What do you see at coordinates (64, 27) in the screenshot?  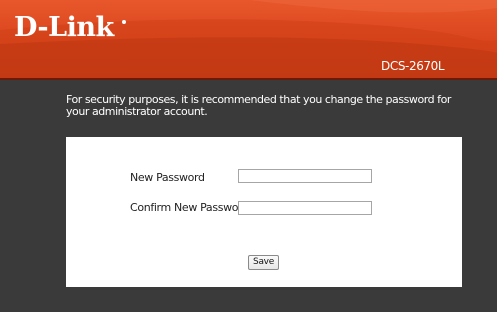 I see `dlink-logo: D-Link` at bounding box center [64, 27].